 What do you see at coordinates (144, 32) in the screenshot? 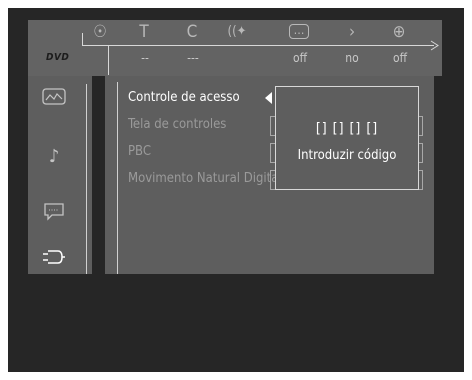
I see `title-icon: T` at bounding box center [144, 32].